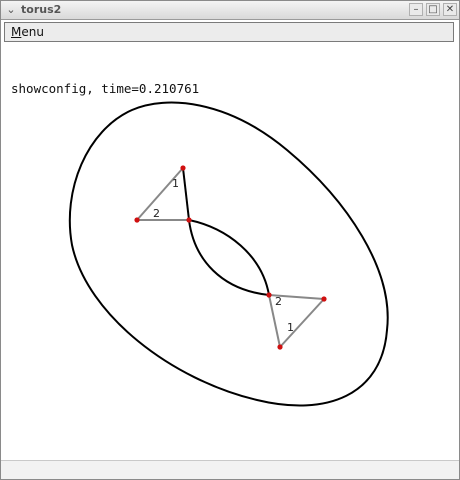 Image resolution: width=460 pixels, height=480 pixels. Describe the element at coordinates (450, 9) in the screenshot. I see `close-icon: ✕` at that location.